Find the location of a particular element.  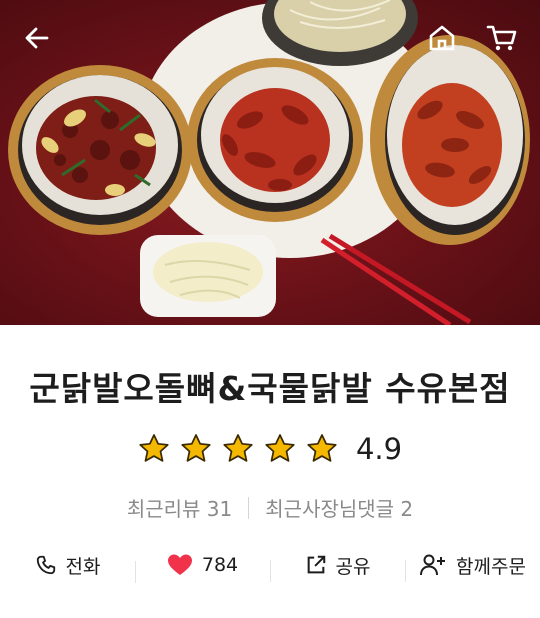

rating-stars is located at coordinates (238, 449).